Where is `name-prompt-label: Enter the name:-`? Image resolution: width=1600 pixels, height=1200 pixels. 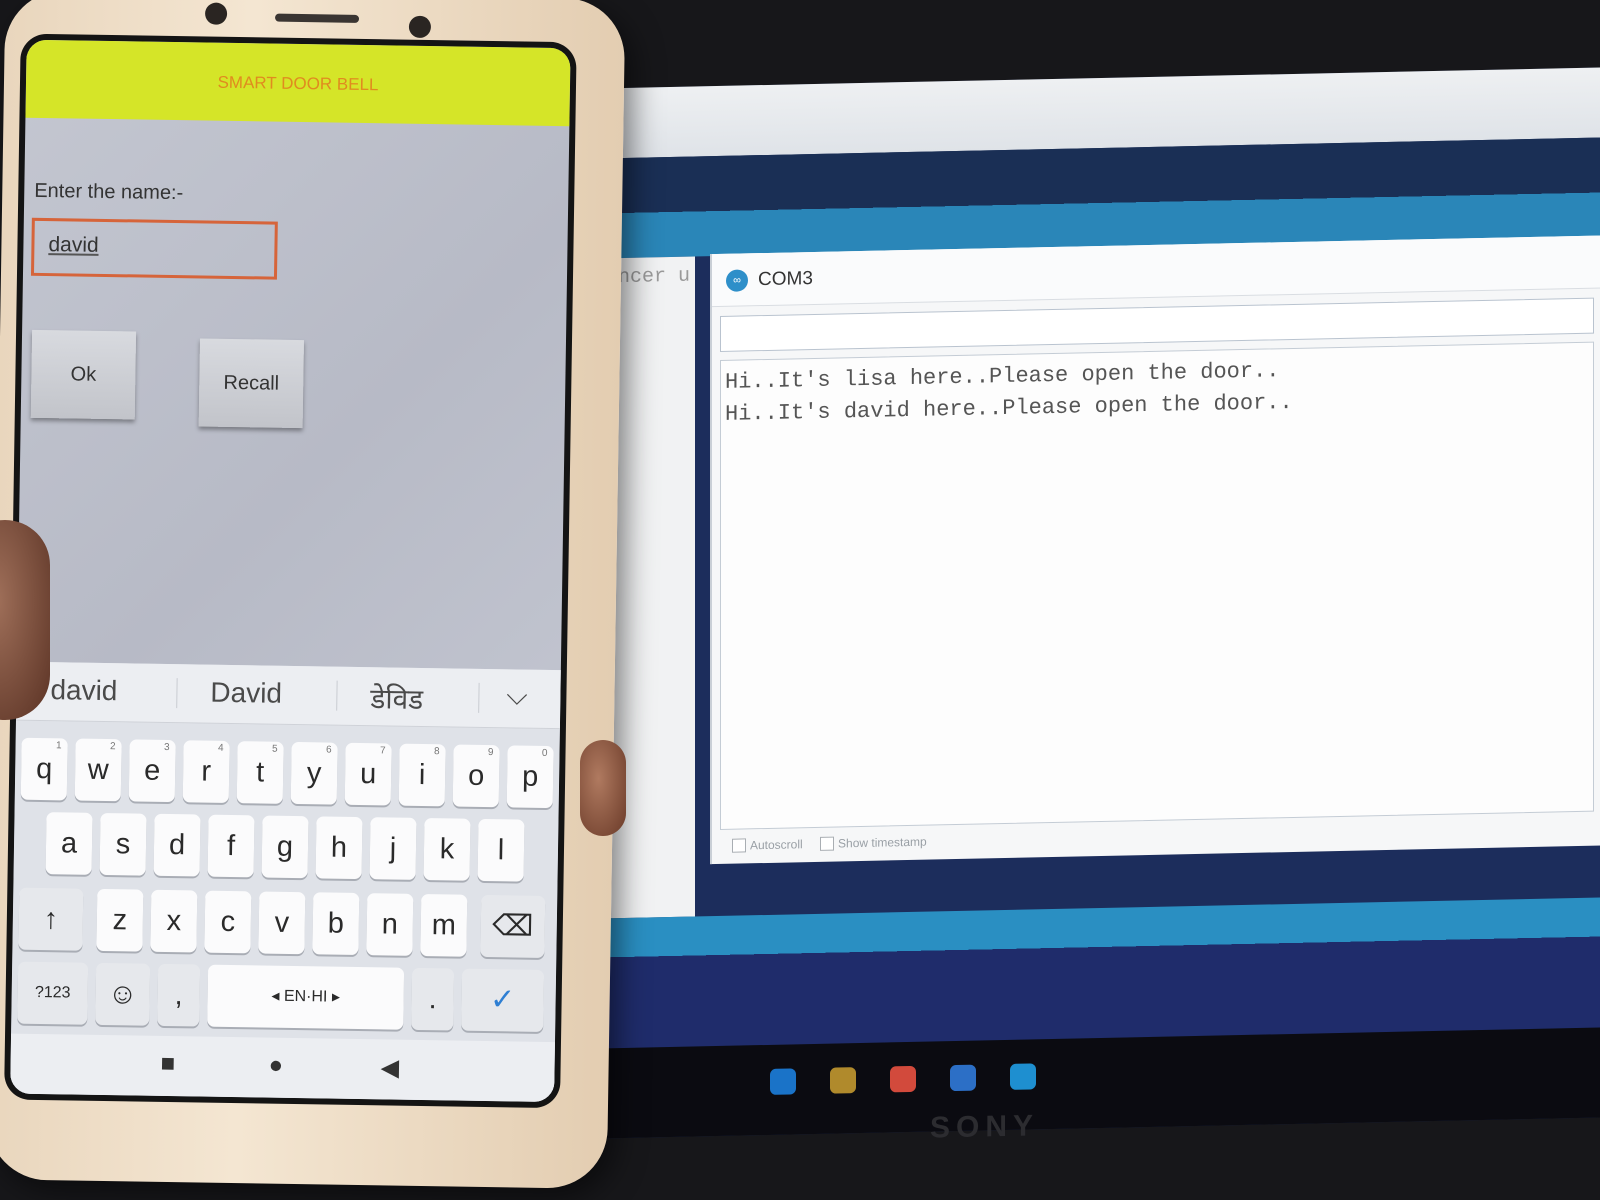 name-prompt-label: Enter the name:- is located at coordinates (109, 192).